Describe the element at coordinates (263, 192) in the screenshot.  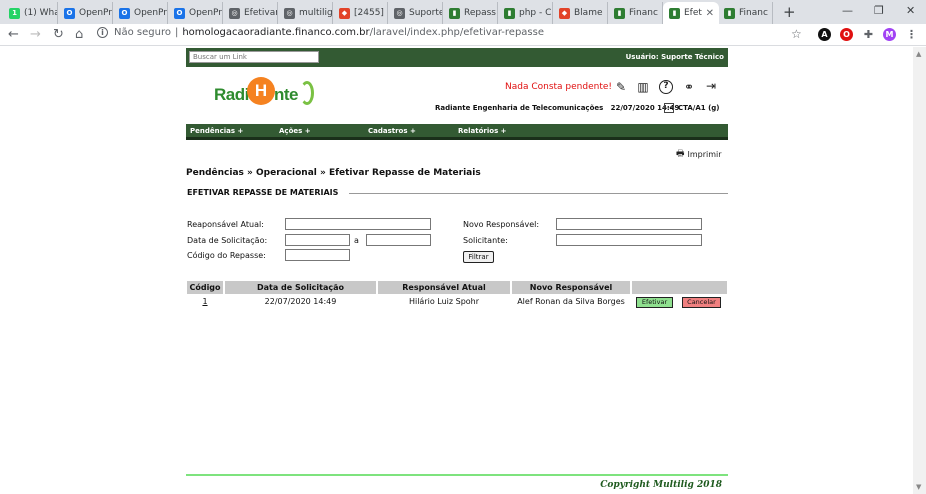
I see `section-title: EFETIVAR REPASSE DE MATERIAIS` at that location.